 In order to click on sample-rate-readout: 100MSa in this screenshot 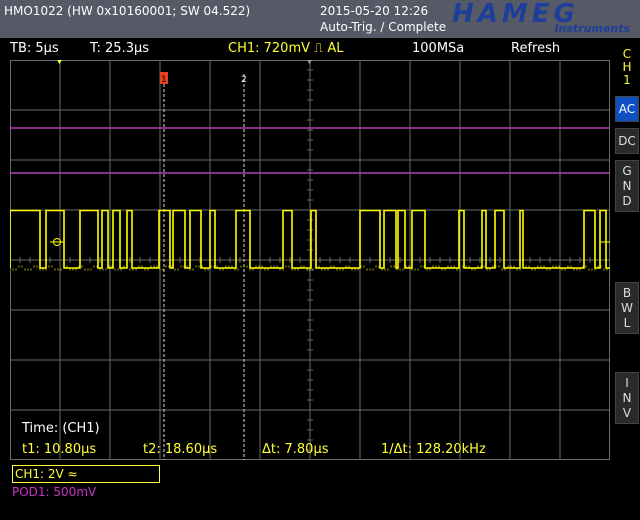, I will do `click(438, 48)`.